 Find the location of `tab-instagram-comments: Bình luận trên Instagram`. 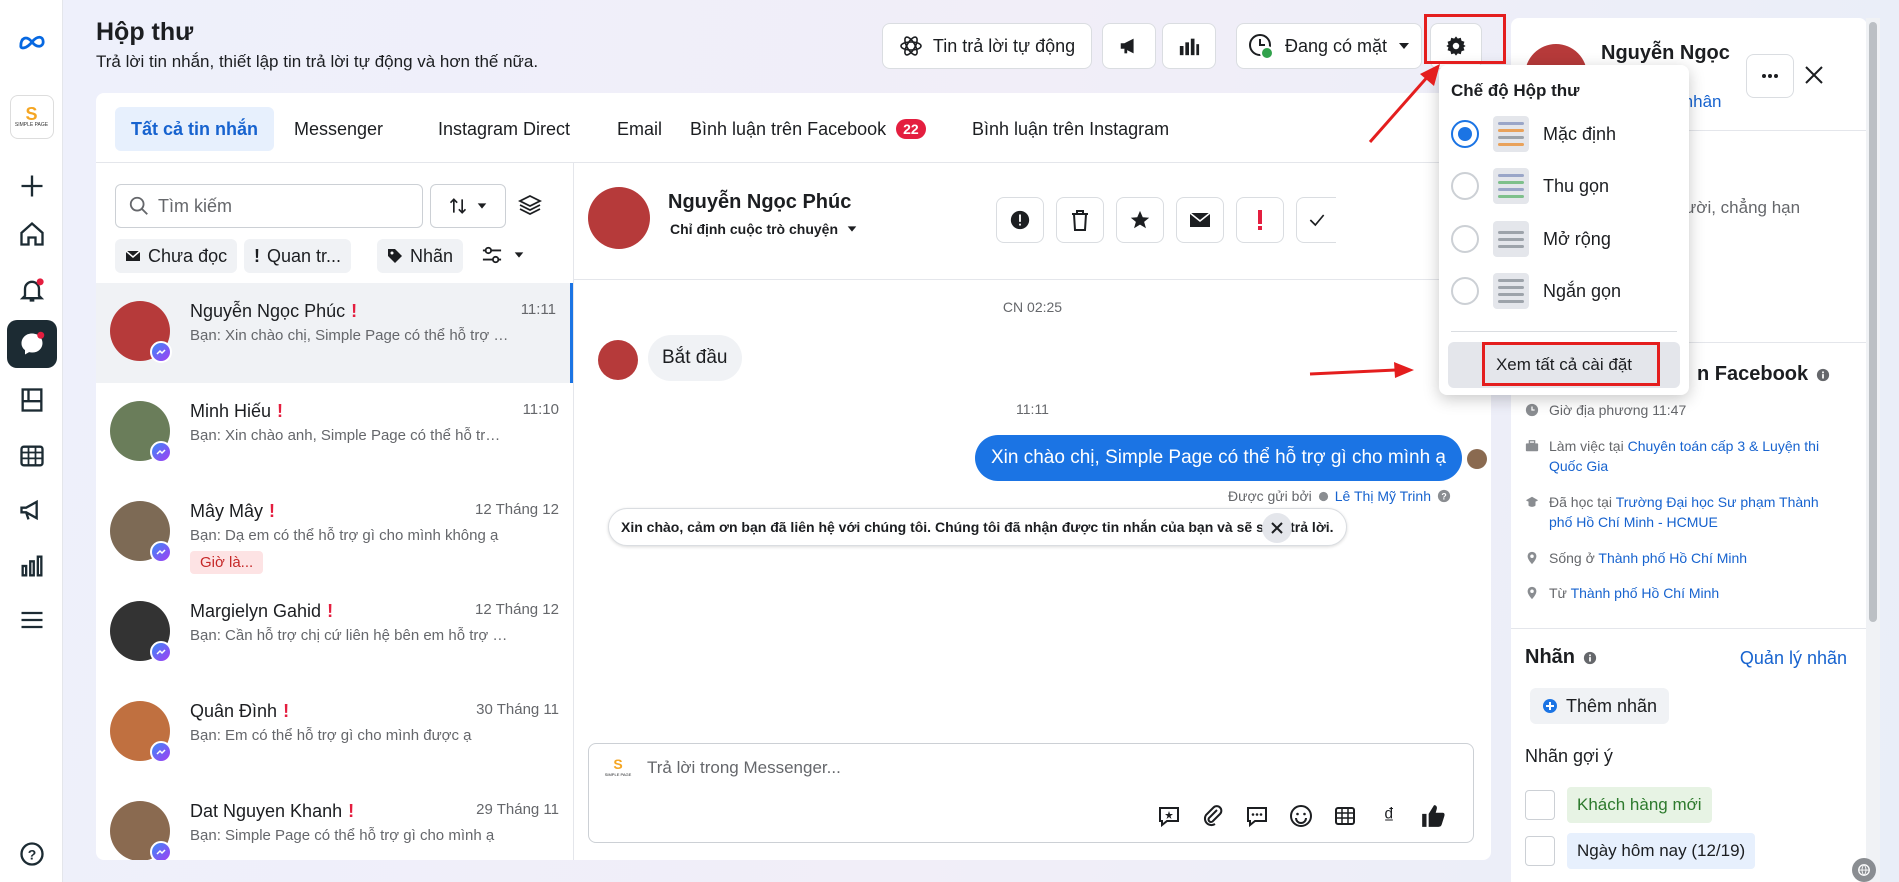

tab-instagram-comments: Bình luận trên Instagram is located at coordinates (1070, 129).